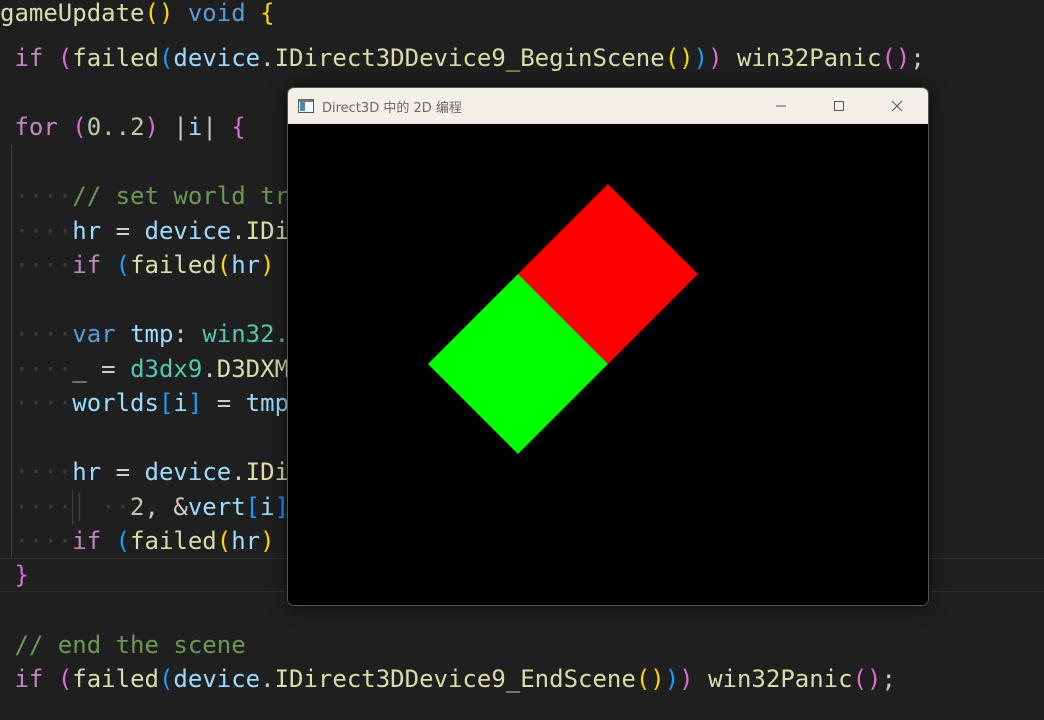 This screenshot has width=1044, height=720. I want to click on code-token: }, so click(21, 575).